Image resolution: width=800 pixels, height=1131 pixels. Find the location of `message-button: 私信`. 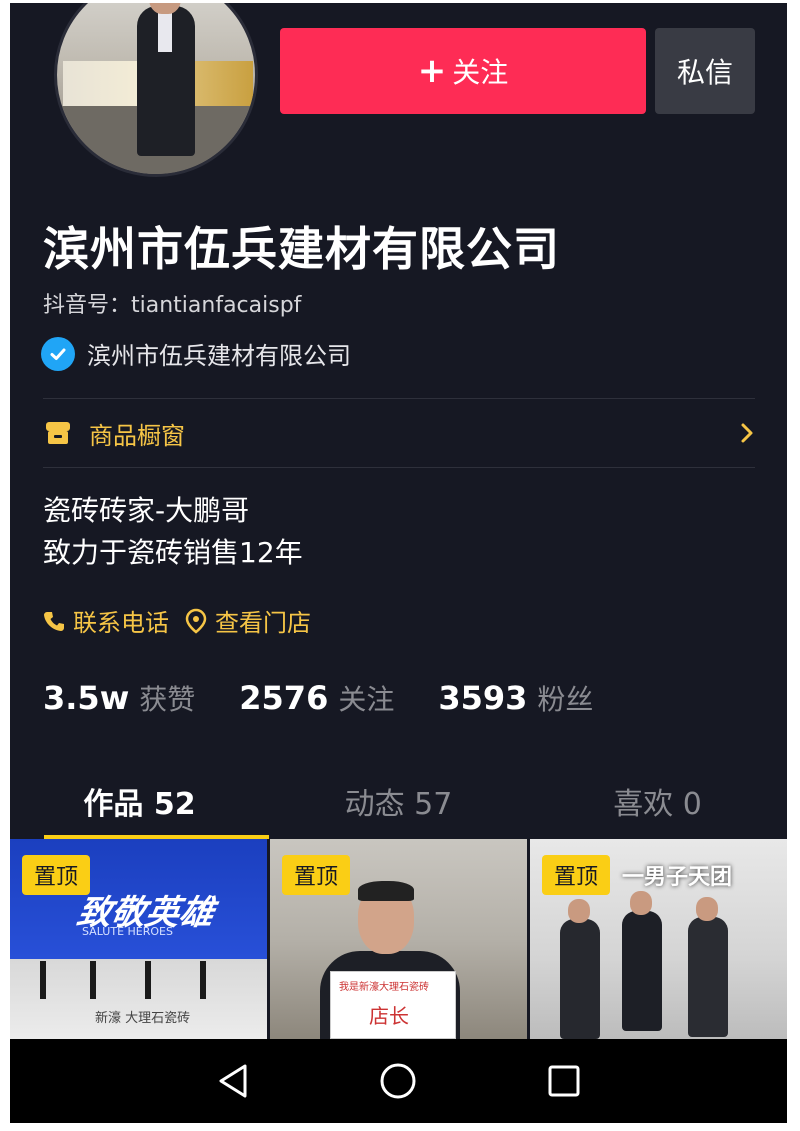

message-button: 私信 is located at coordinates (705, 71).